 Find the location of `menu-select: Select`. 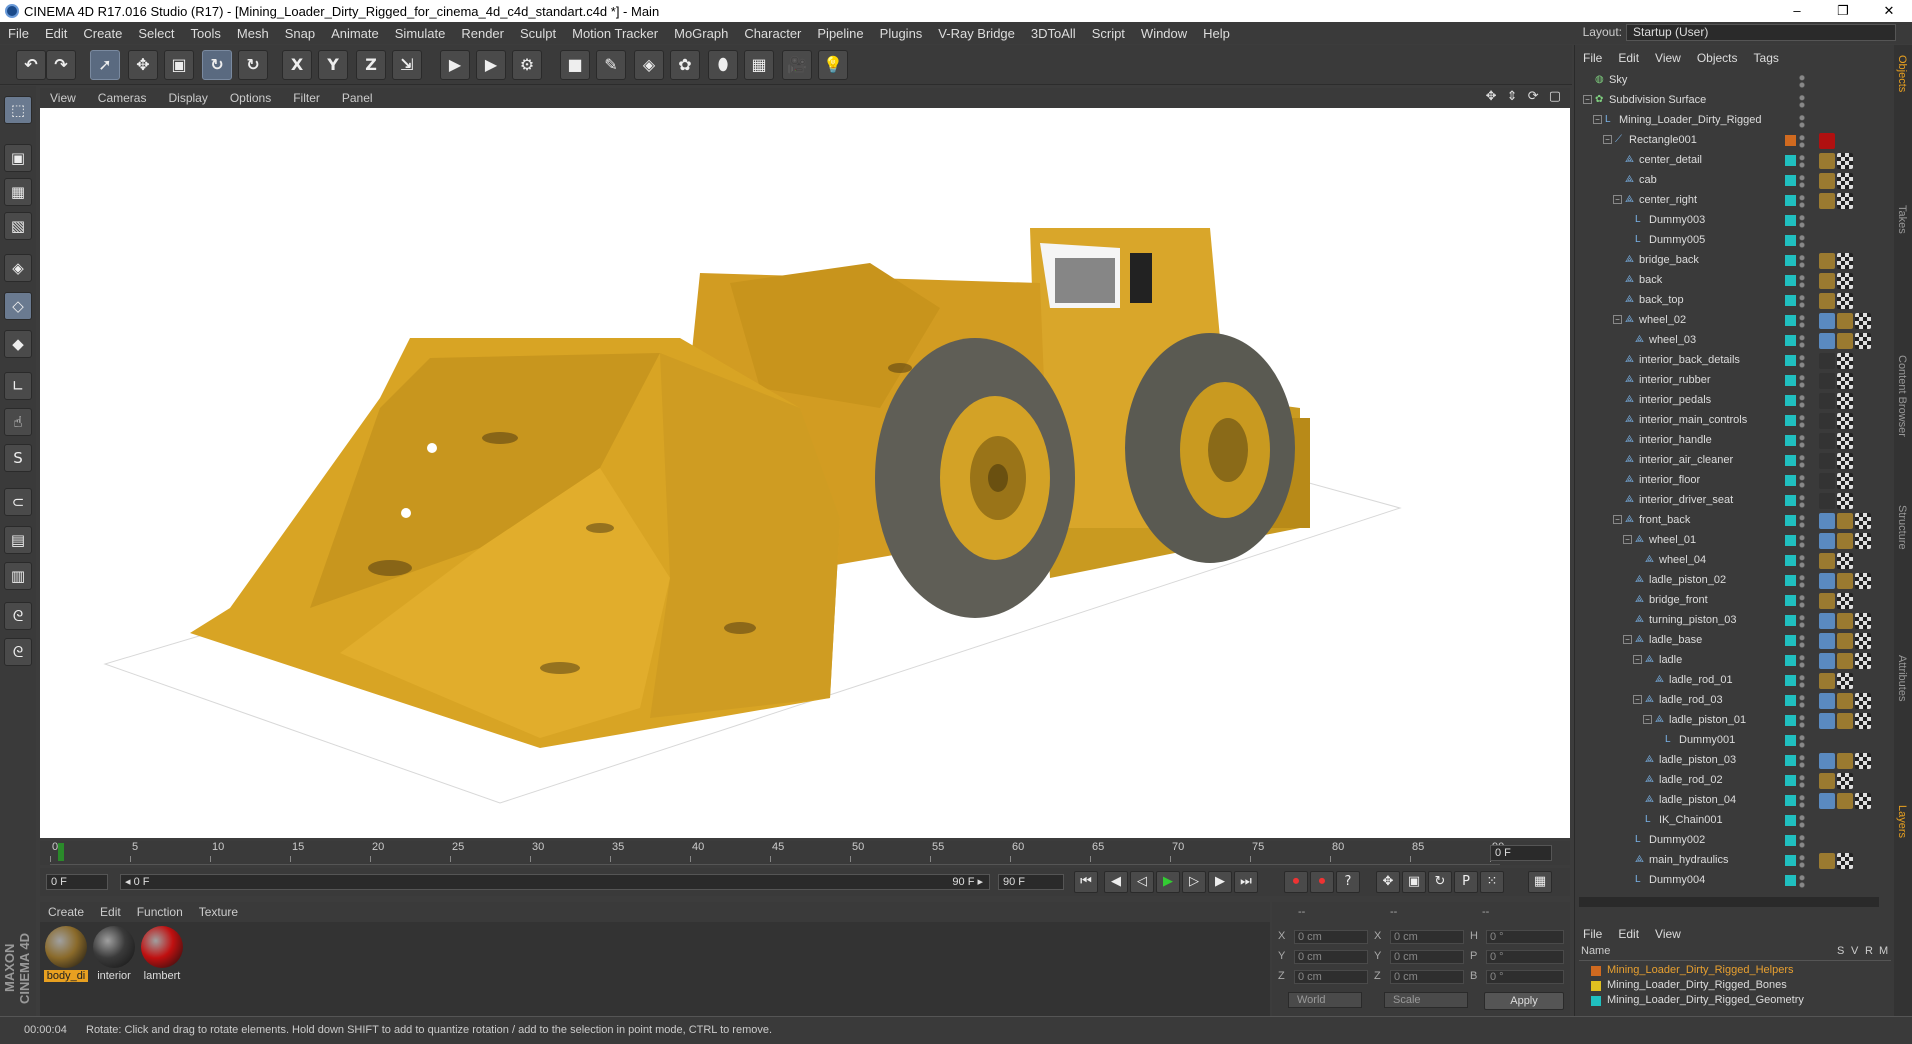

menu-select: Select is located at coordinates (156, 33).